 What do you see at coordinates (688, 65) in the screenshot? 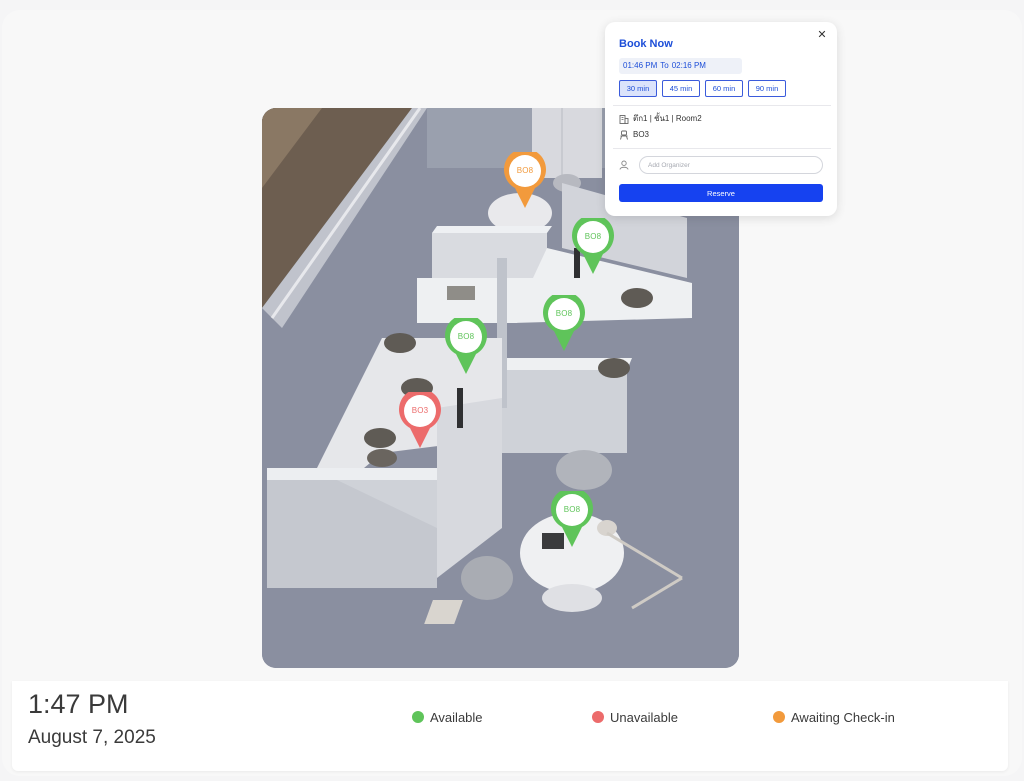
I see `end-time: 02:16 PM` at bounding box center [688, 65].